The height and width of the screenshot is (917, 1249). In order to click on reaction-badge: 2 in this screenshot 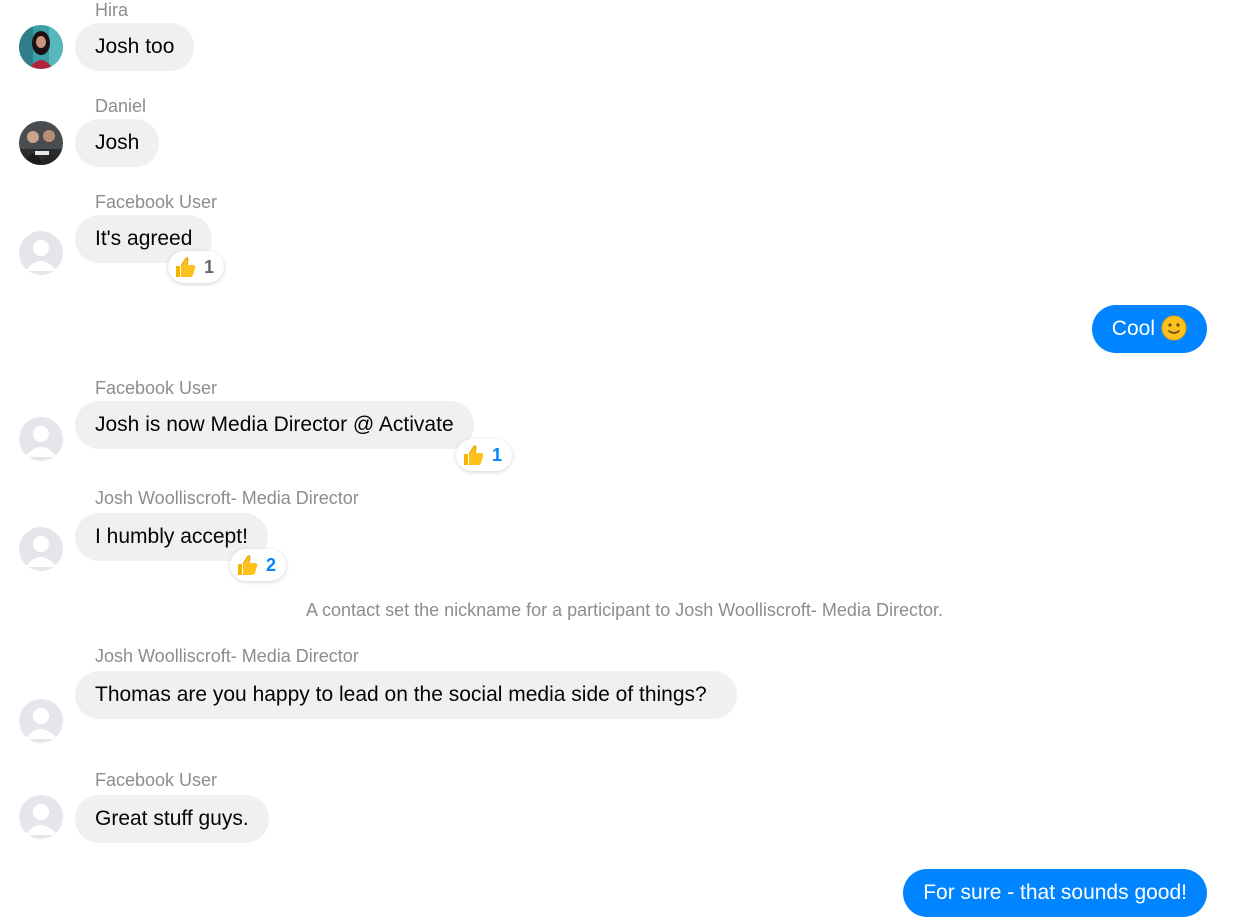, I will do `click(258, 565)`.